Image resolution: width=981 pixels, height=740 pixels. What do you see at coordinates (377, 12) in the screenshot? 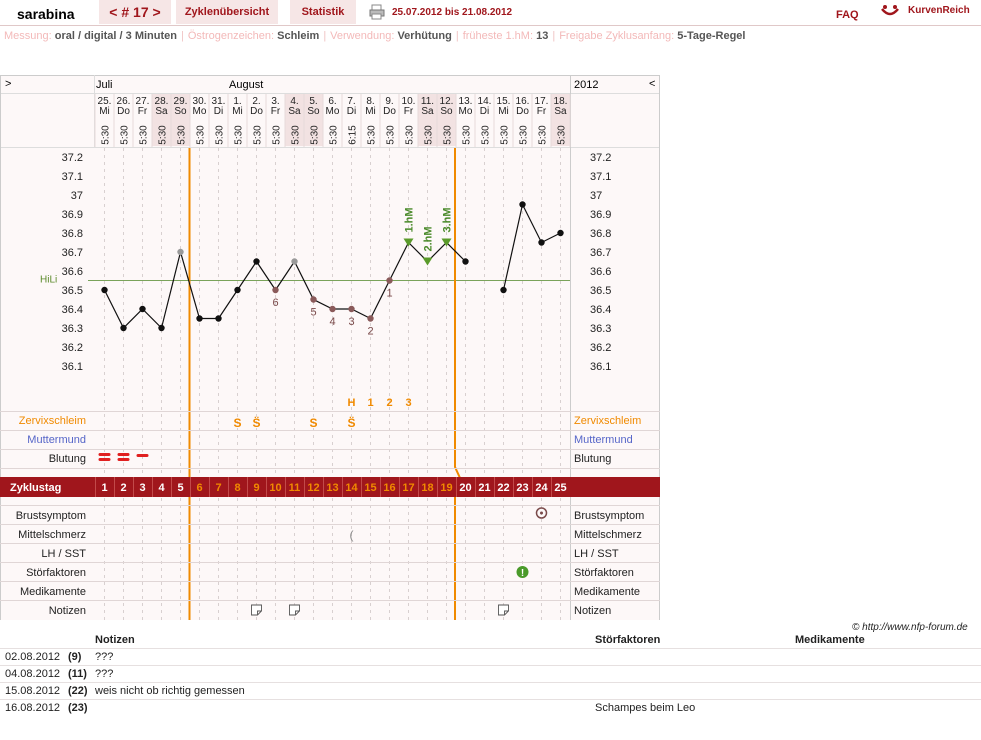
I see `print-icon` at bounding box center [377, 12].